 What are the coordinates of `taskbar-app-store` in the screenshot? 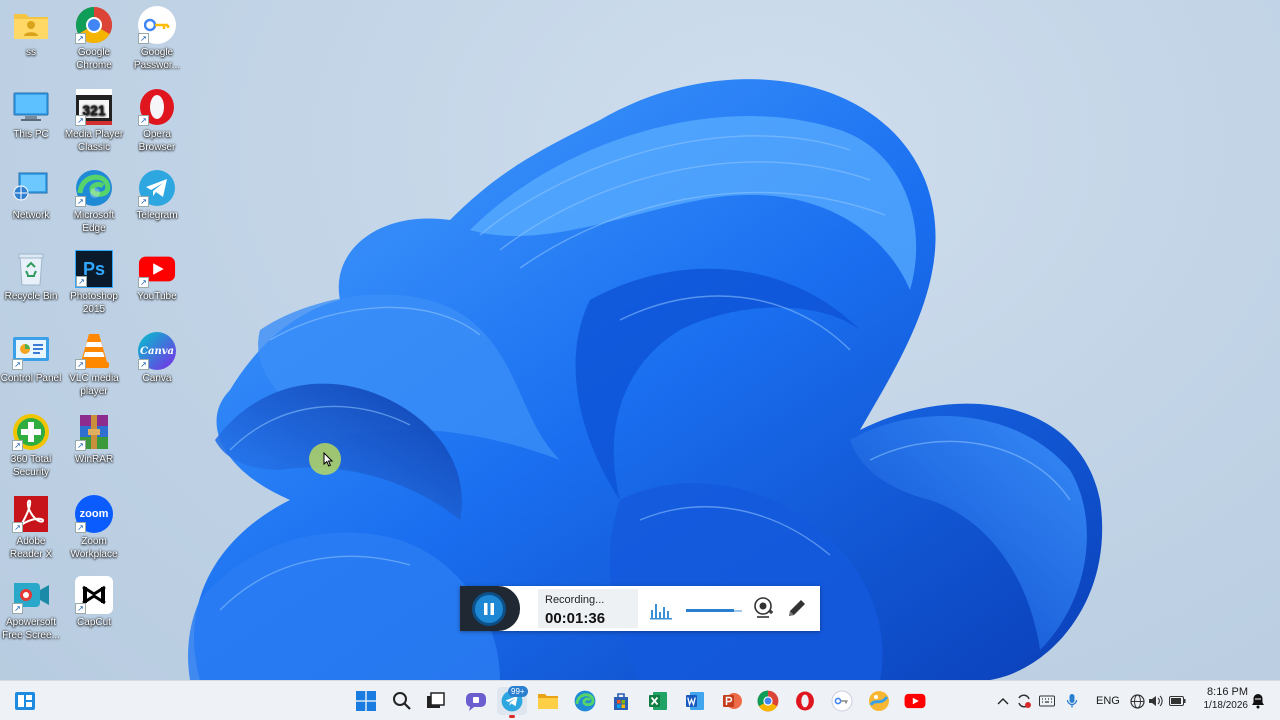 It's located at (621, 701).